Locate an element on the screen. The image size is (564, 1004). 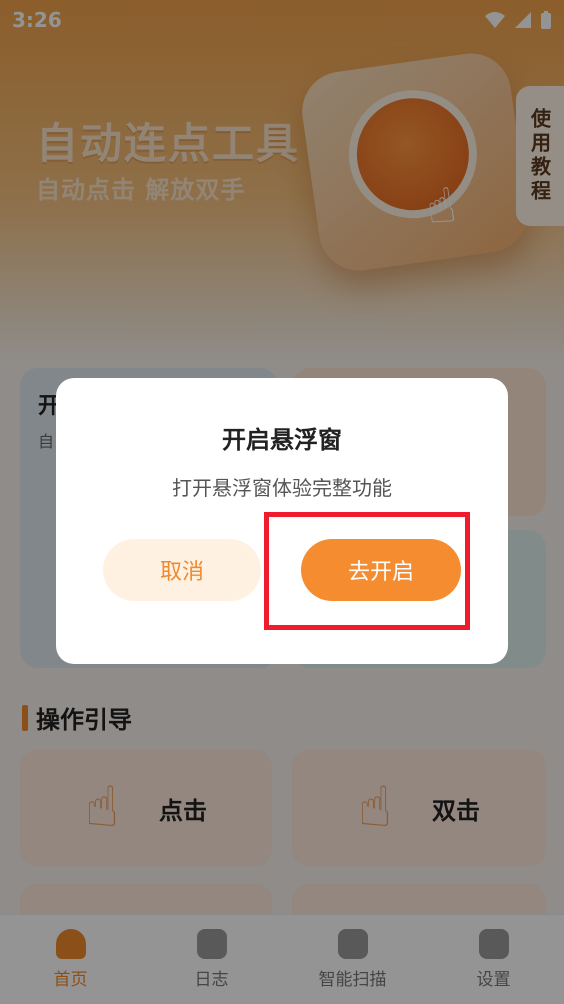
dialog-title: 开启悬浮窗 is located at coordinates (282, 440).